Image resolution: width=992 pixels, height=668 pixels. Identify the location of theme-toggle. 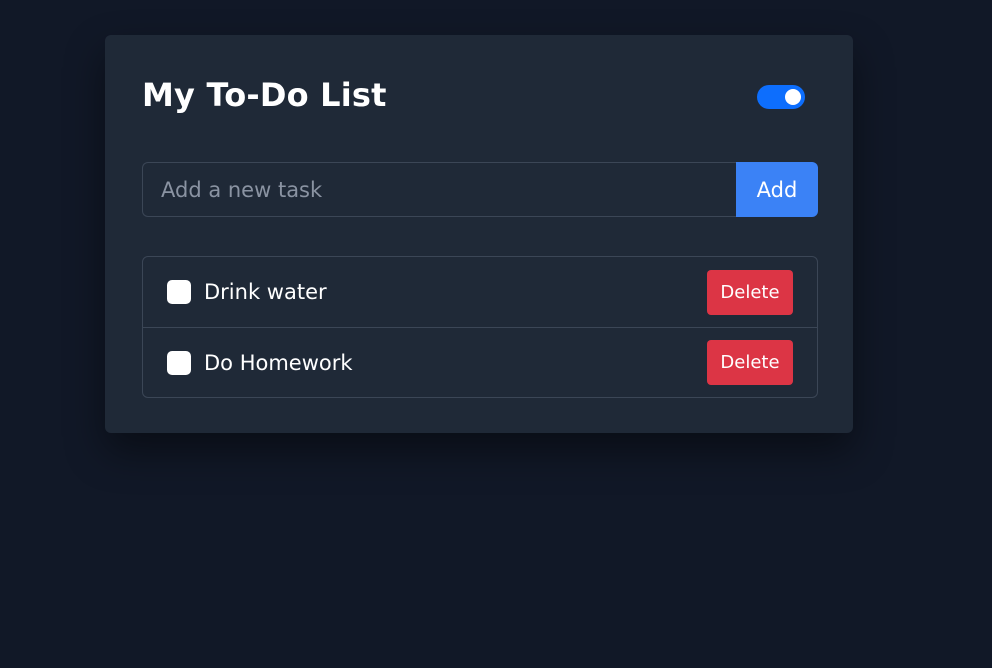
(781, 97).